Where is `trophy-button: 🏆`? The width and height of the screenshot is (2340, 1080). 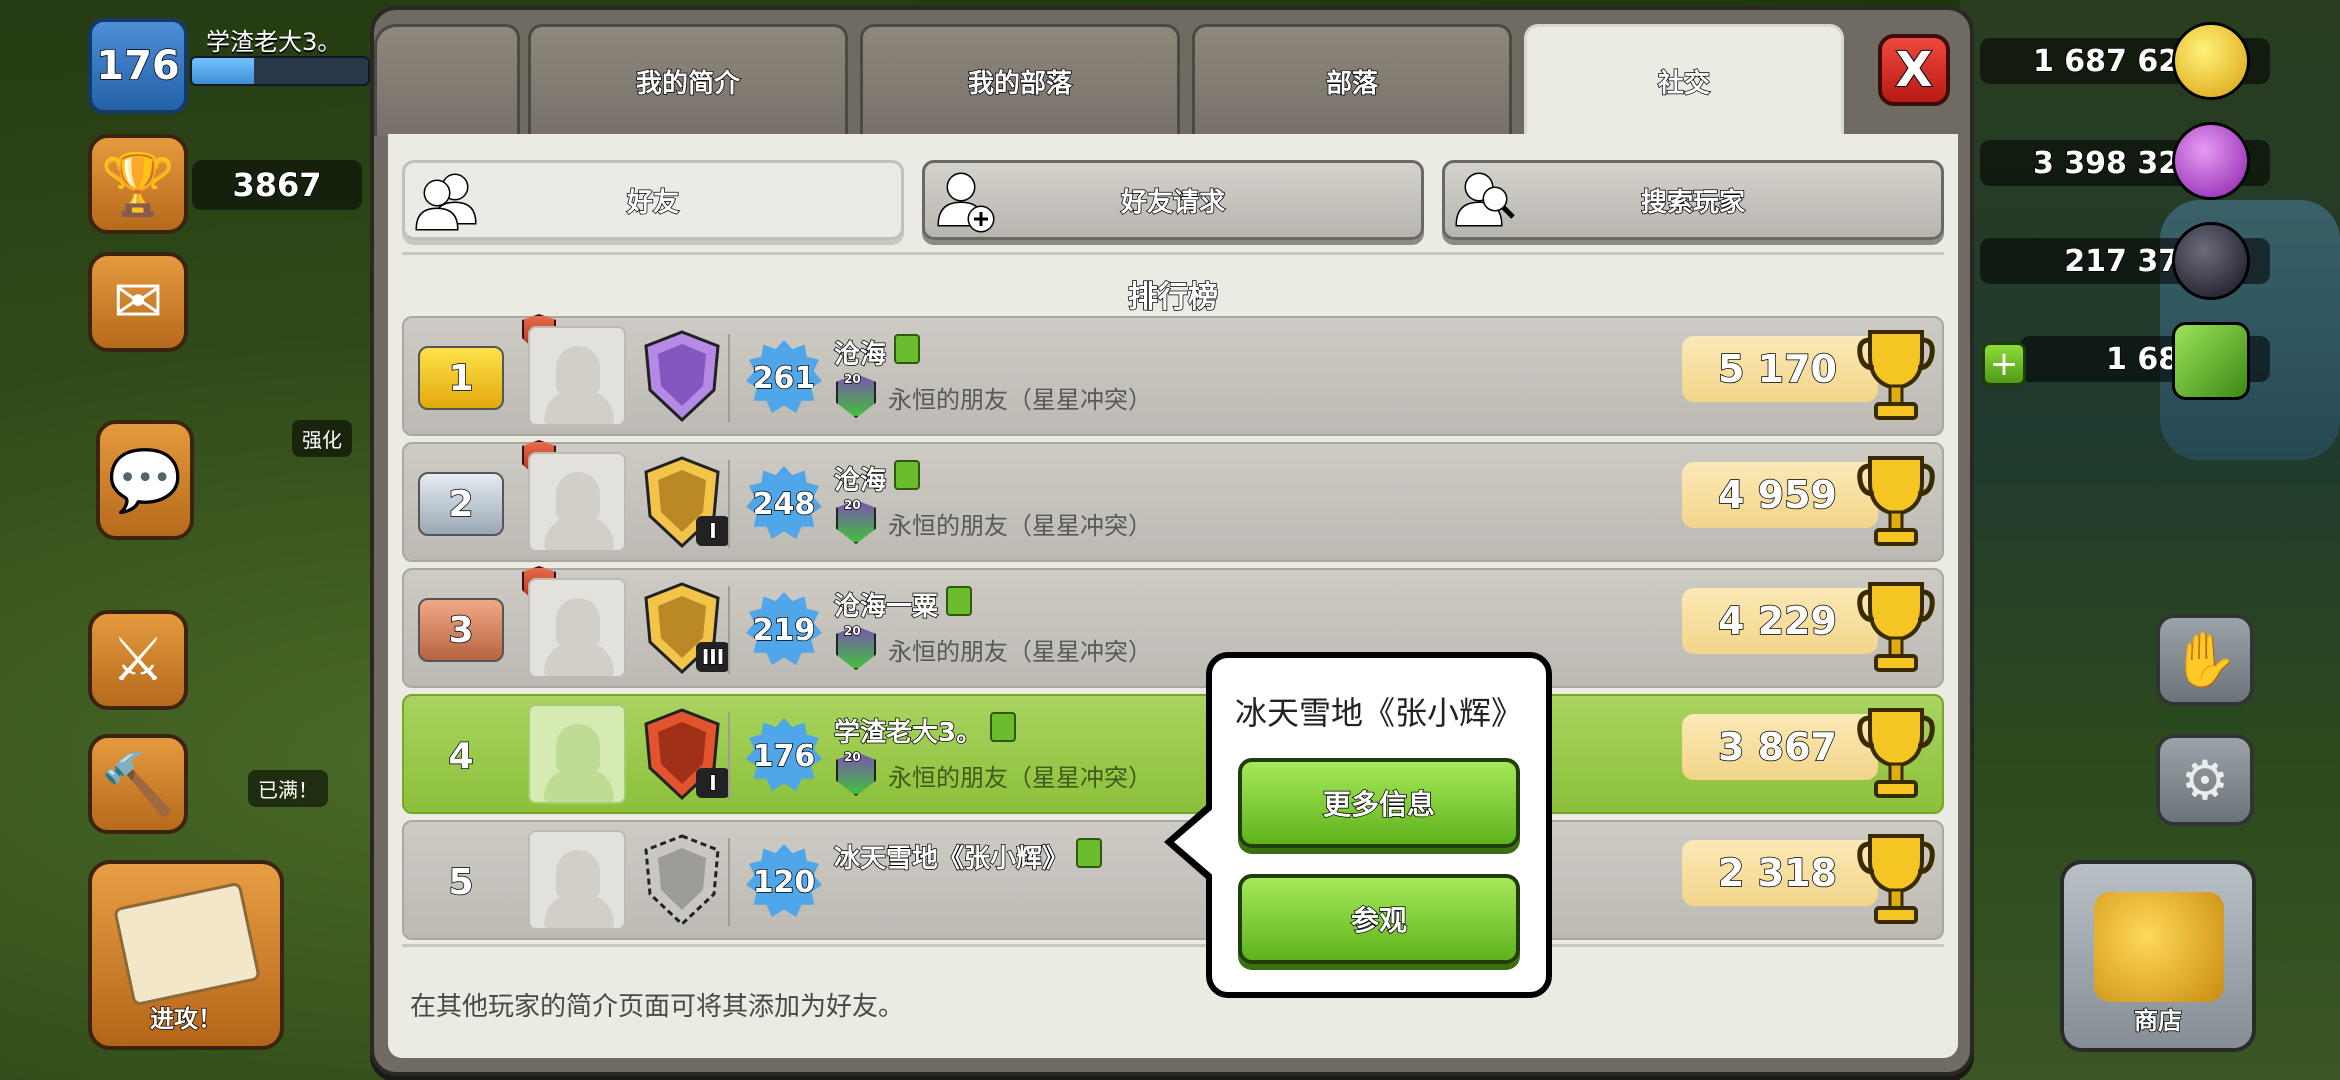 trophy-button: 🏆 is located at coordinates (138, 184).